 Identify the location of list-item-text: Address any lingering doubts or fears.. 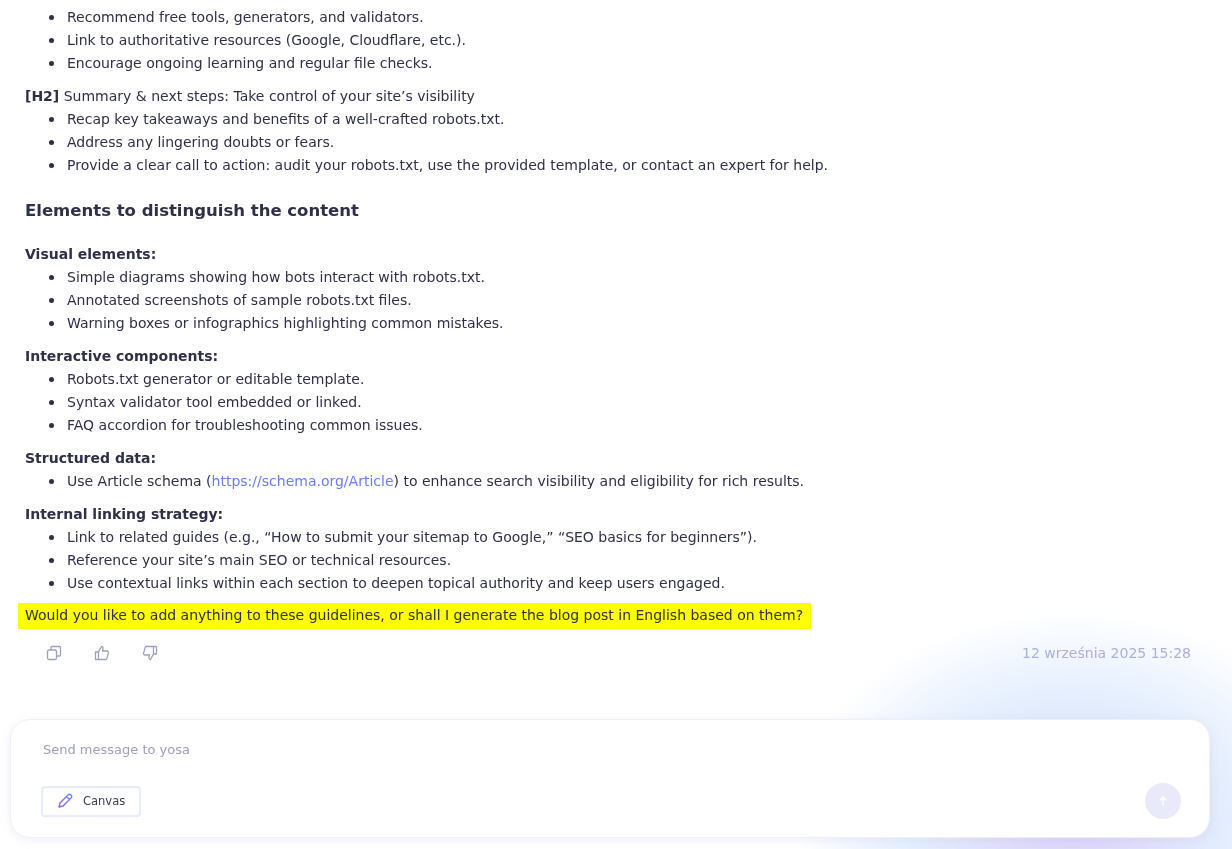
(201, 142).